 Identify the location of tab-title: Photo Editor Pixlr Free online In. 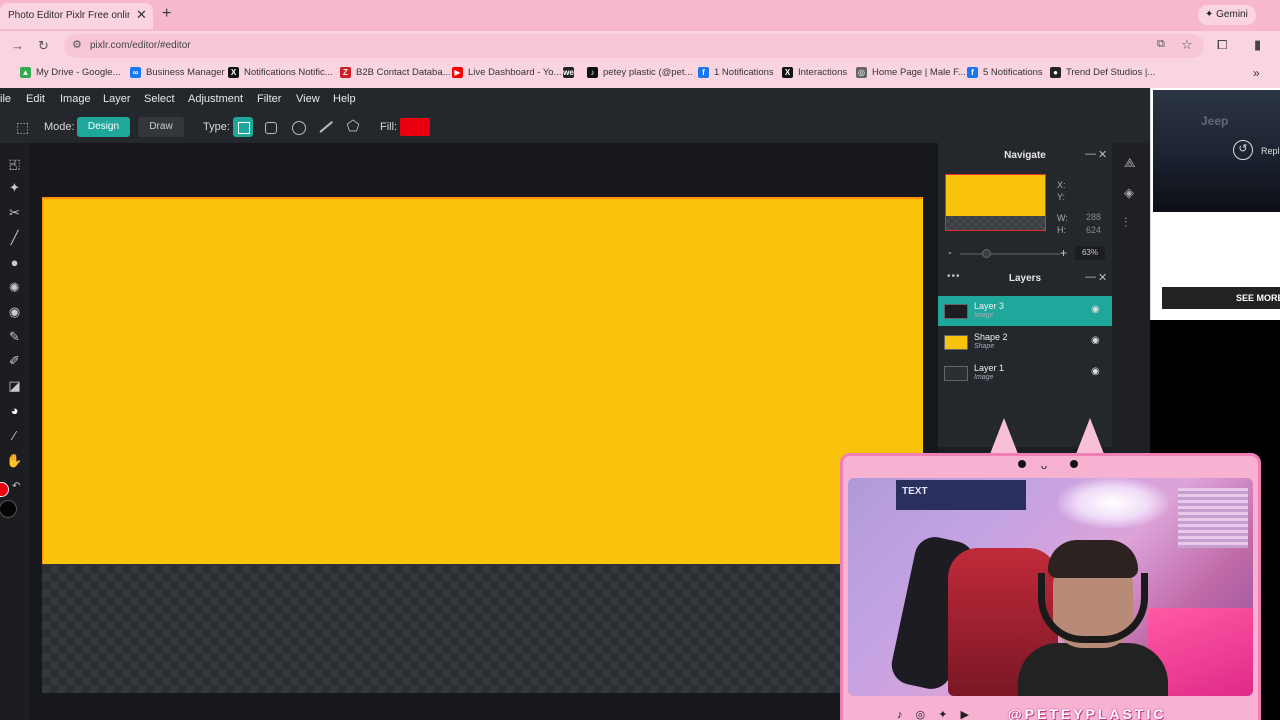
(69, 15).